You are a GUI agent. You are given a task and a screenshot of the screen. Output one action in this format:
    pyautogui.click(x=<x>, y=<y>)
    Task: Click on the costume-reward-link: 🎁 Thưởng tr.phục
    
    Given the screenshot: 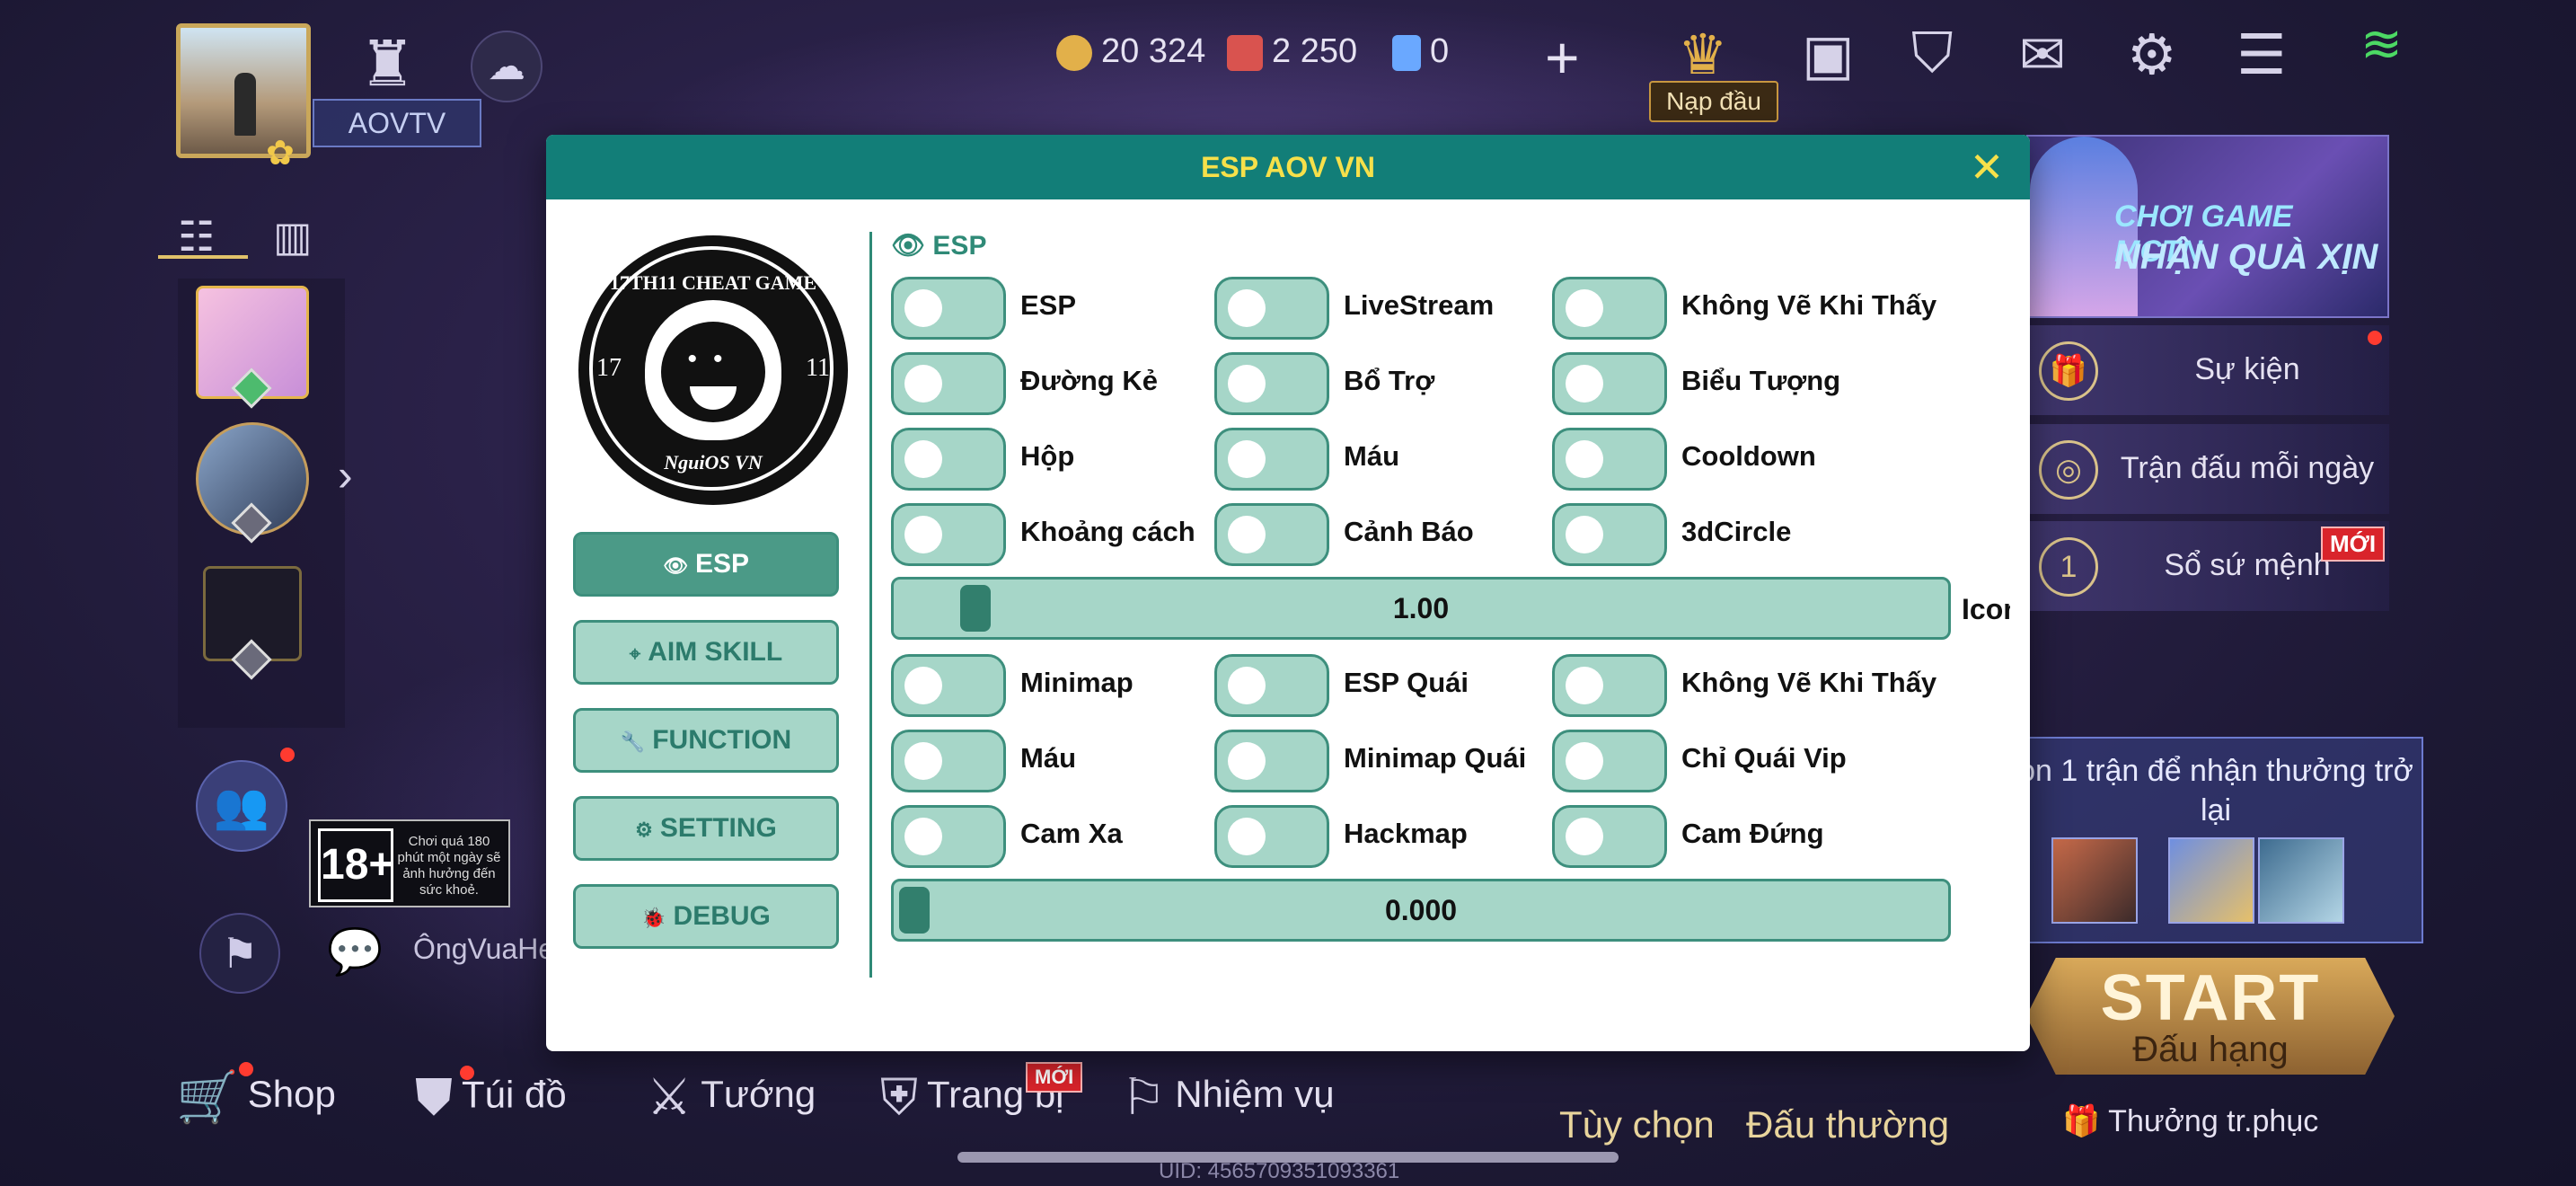 What is the action you would take?
    pyautogui.click(x=2190, y=1121)
    